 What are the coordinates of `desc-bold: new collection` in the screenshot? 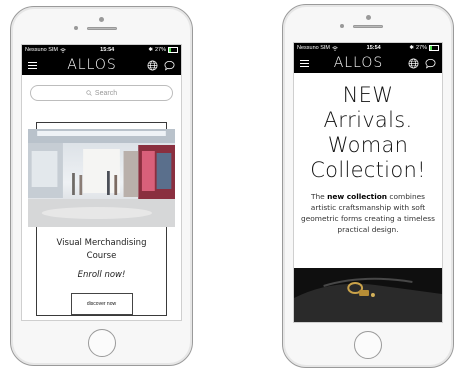 It's located at (357, 196).